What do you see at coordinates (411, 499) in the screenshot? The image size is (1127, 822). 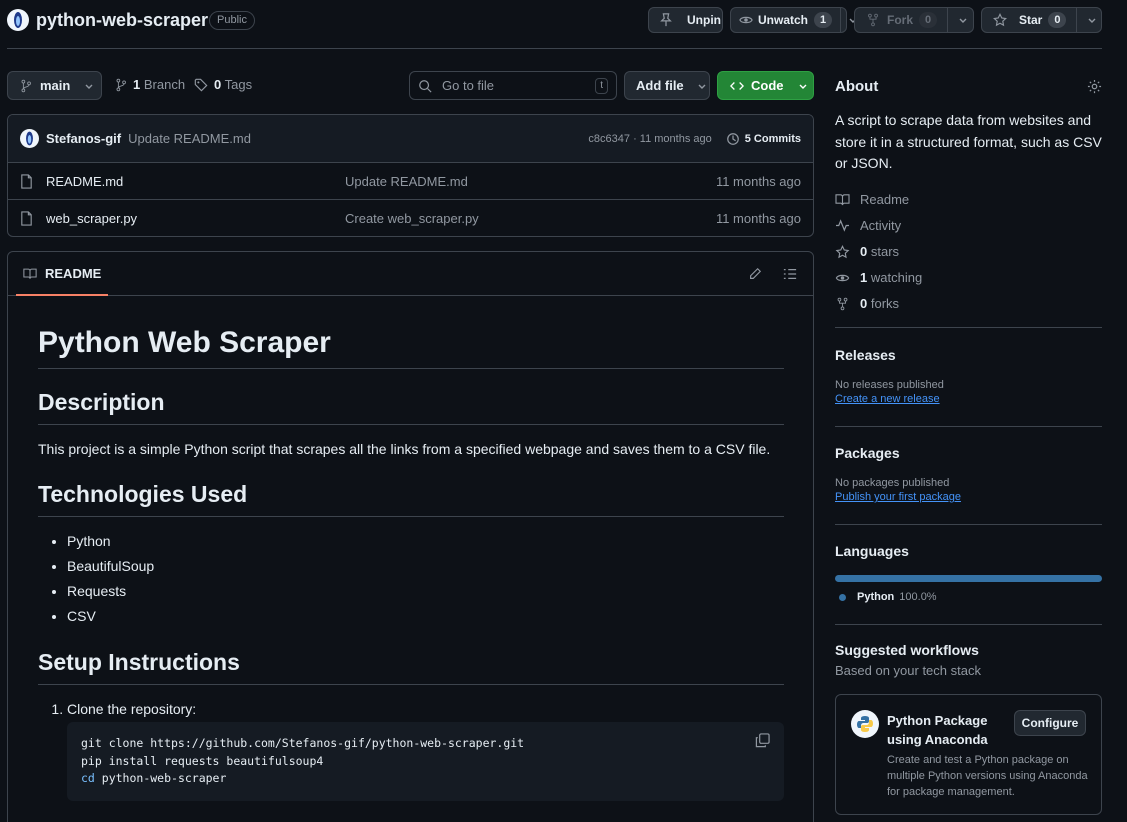 I see `heading-technologies: Technologies Used` at bounding box center [411, 499].